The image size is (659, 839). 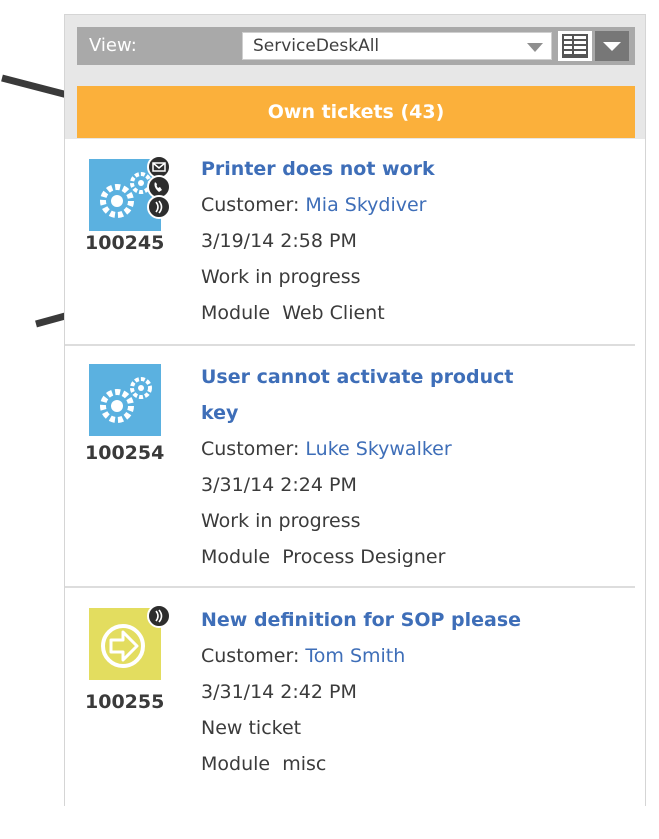 I want to click on ticket-customer: Customer: Luke Skywalker, so click(x=391, y=449).